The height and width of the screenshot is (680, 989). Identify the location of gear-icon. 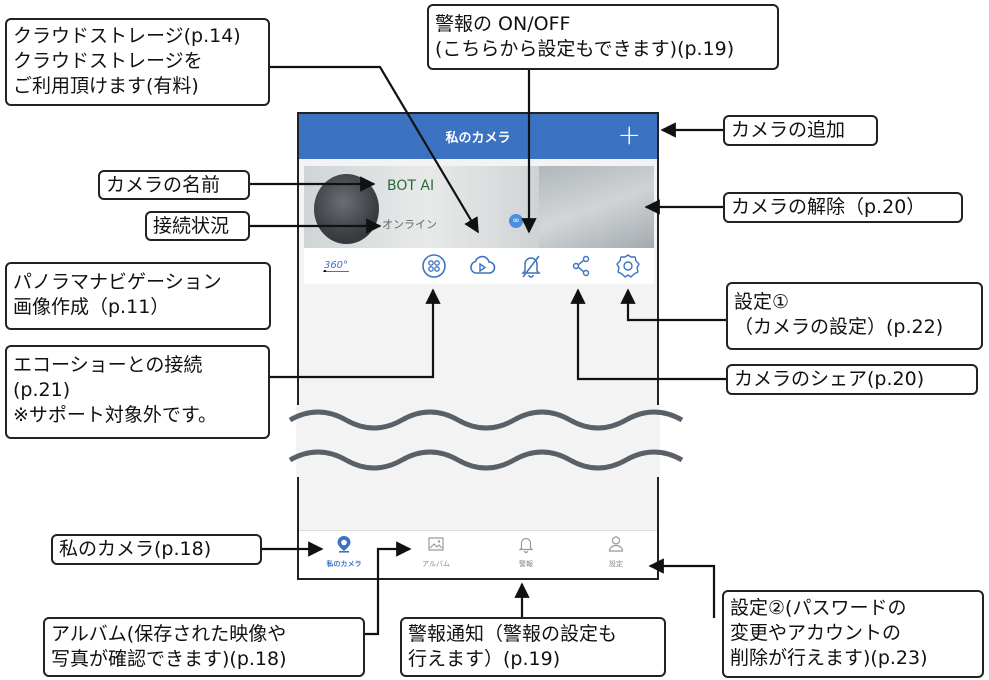
(628, 266).